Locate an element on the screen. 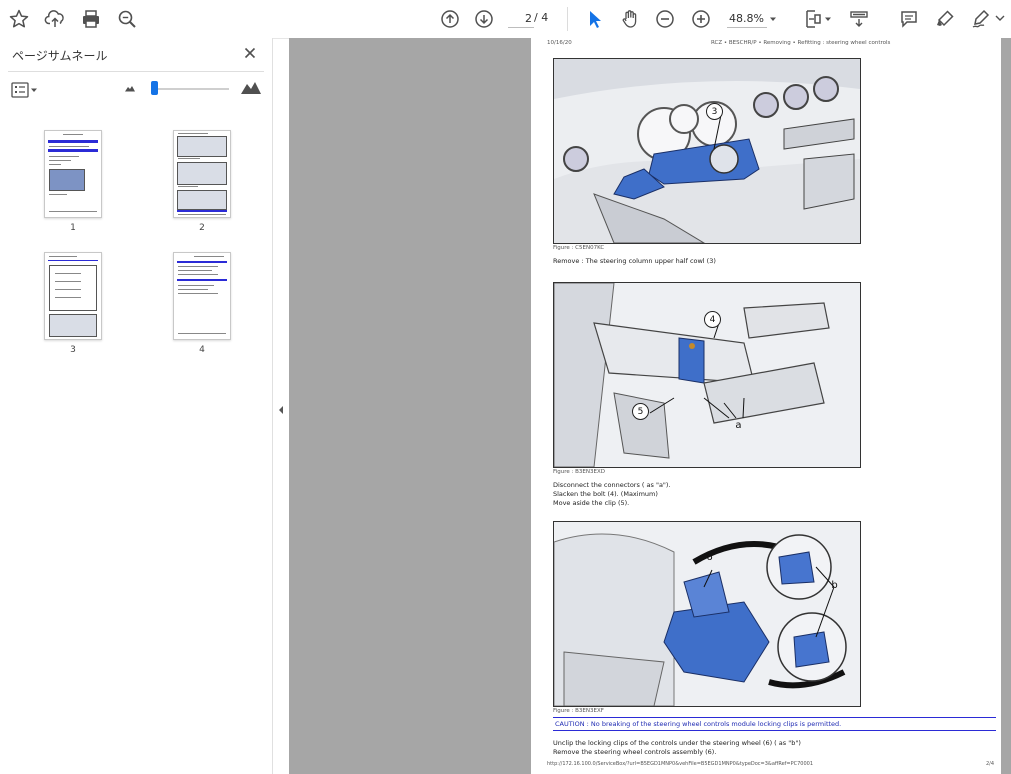  thumbnail-size-slider is located at coordinates (191, 89).